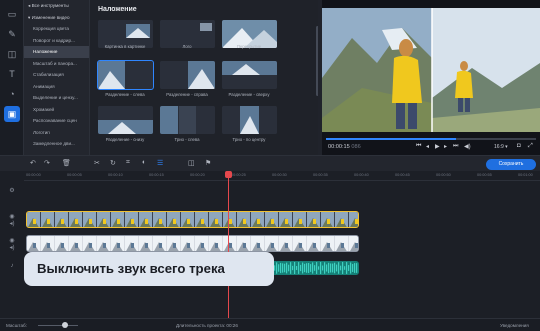 The width and height of the screenshot is (540, 331). What do you see at coordinates (455, 146) in the screenshot?
I see `next-frame-icon: ⏭` at bounding box center [455, 146].